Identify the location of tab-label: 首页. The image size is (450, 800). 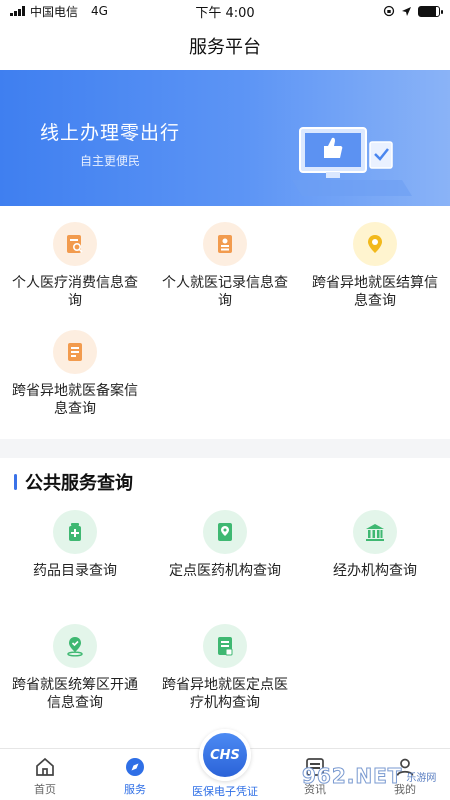
(45, 789).